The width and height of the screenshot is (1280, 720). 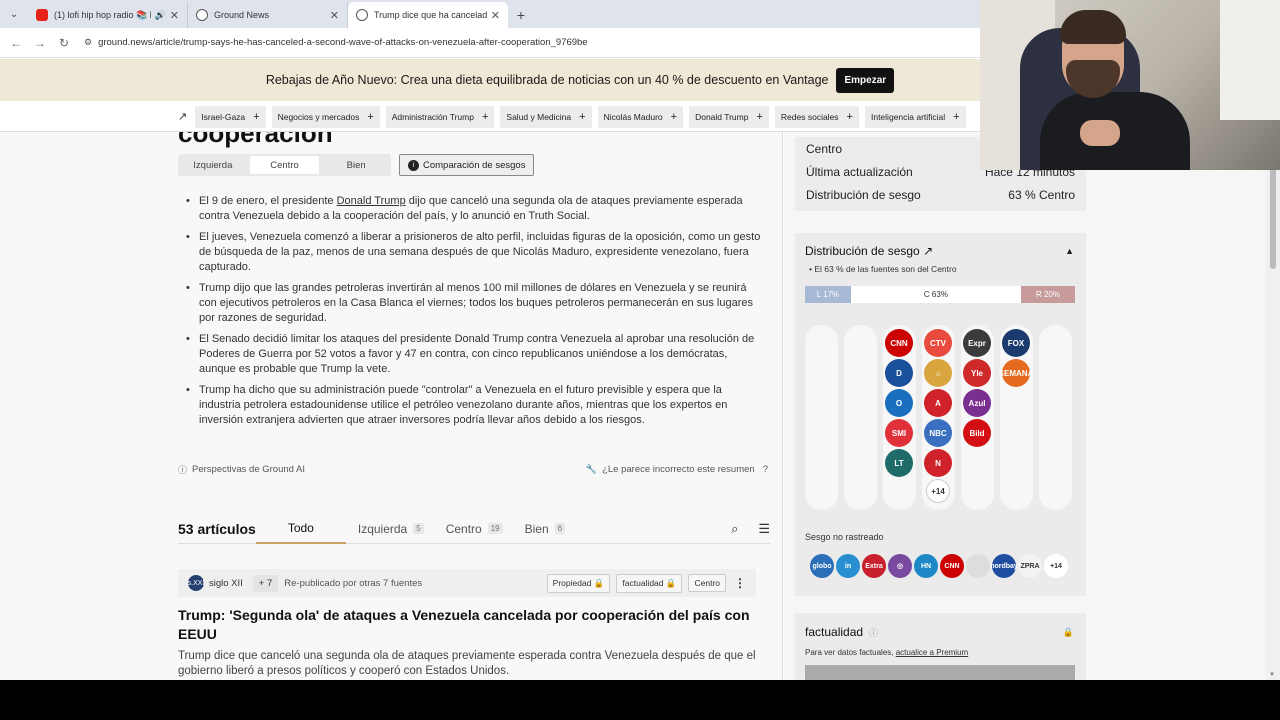 What do you see at coordinates (578, 583) in the screenshot?
I see `ownership-pill: Propiedad 🔒` at bounding box center [578, 583].